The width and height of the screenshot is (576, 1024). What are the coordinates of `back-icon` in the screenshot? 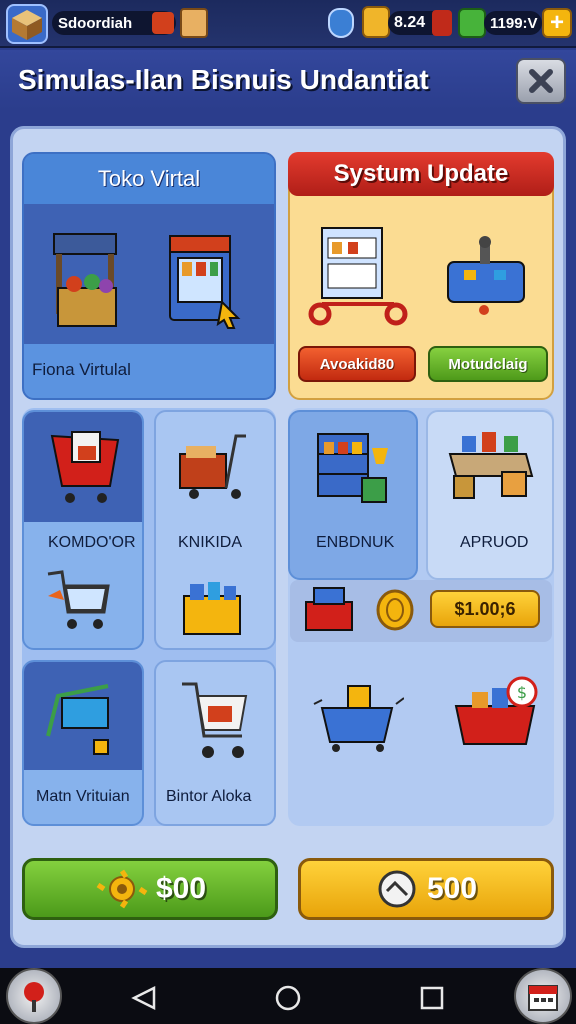 It's located at (144, 998).